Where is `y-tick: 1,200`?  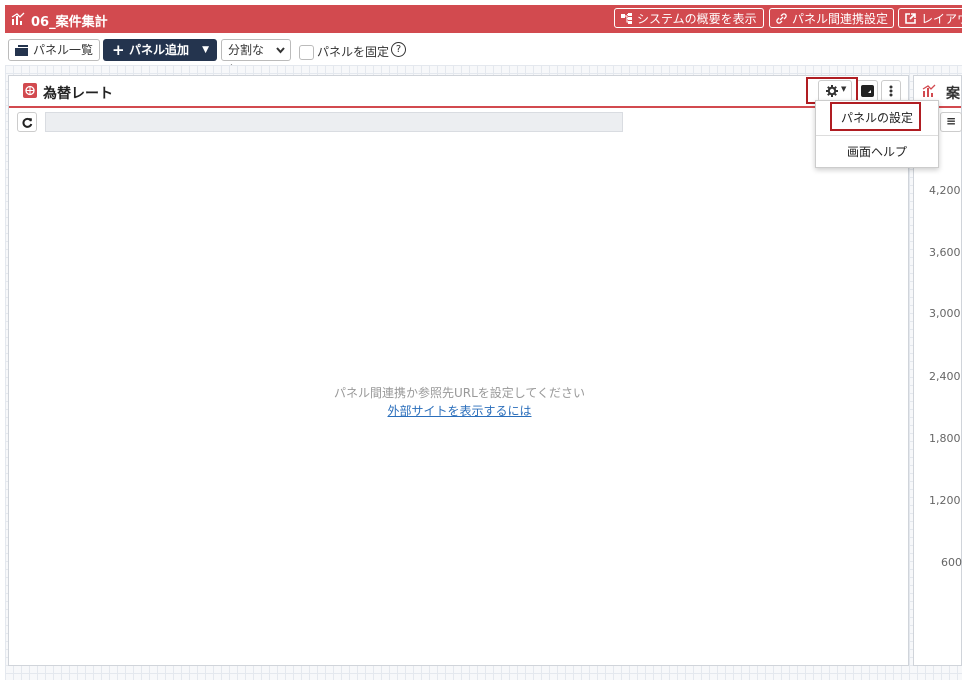 y-tick: 1,200 is located at coordinates (945, 500).